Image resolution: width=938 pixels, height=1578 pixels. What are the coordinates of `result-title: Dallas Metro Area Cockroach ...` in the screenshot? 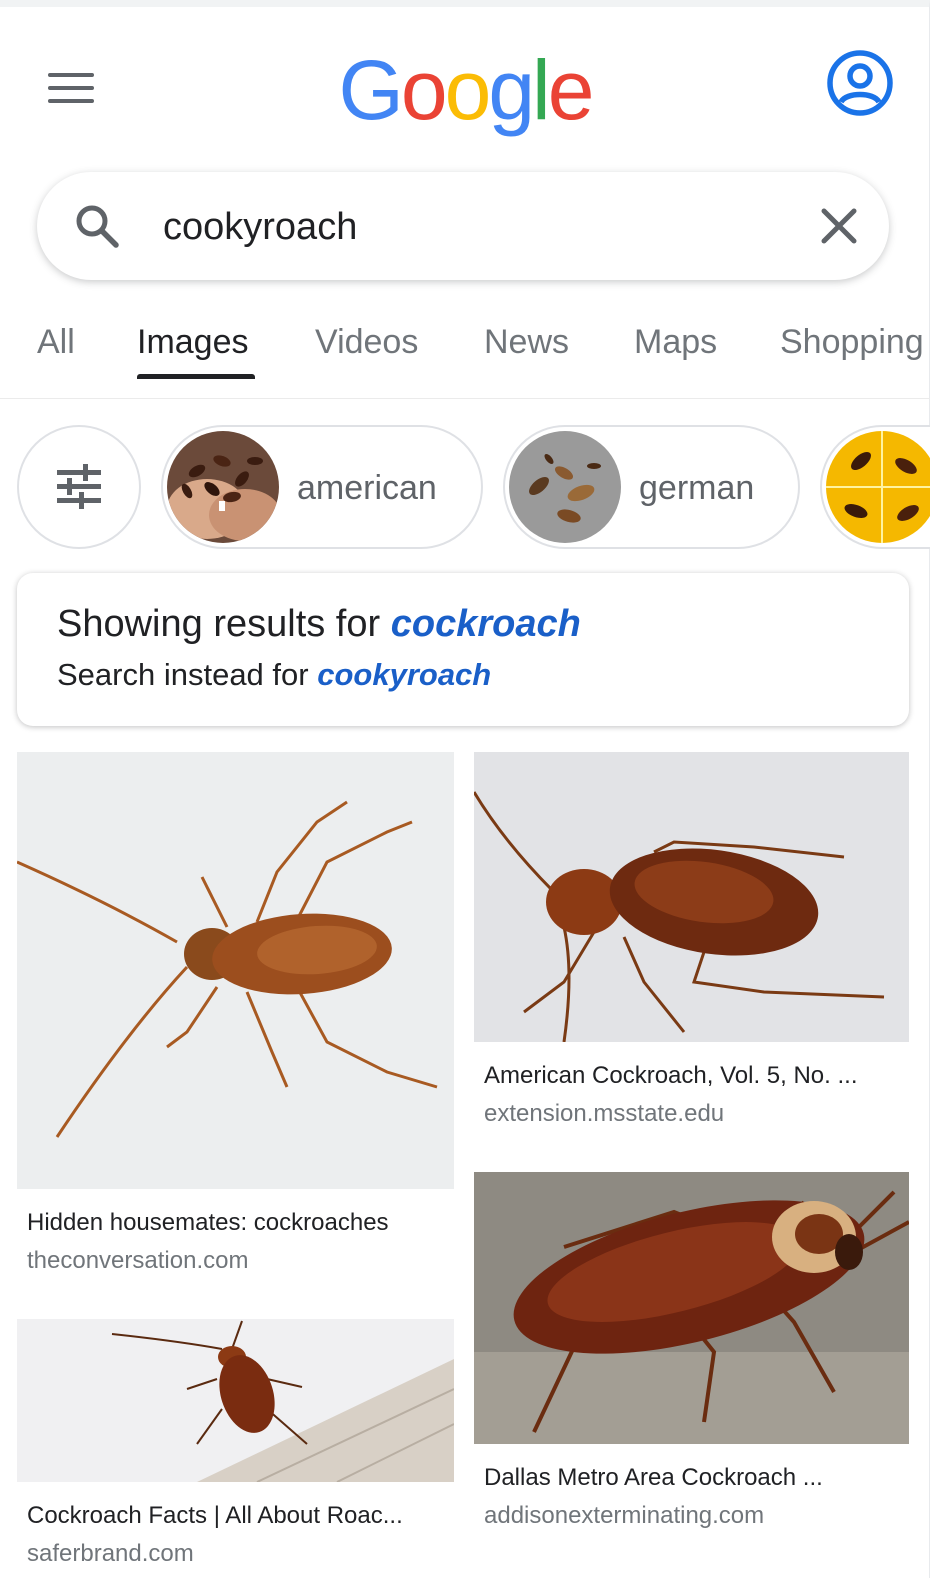 It's located at (694, 1478).